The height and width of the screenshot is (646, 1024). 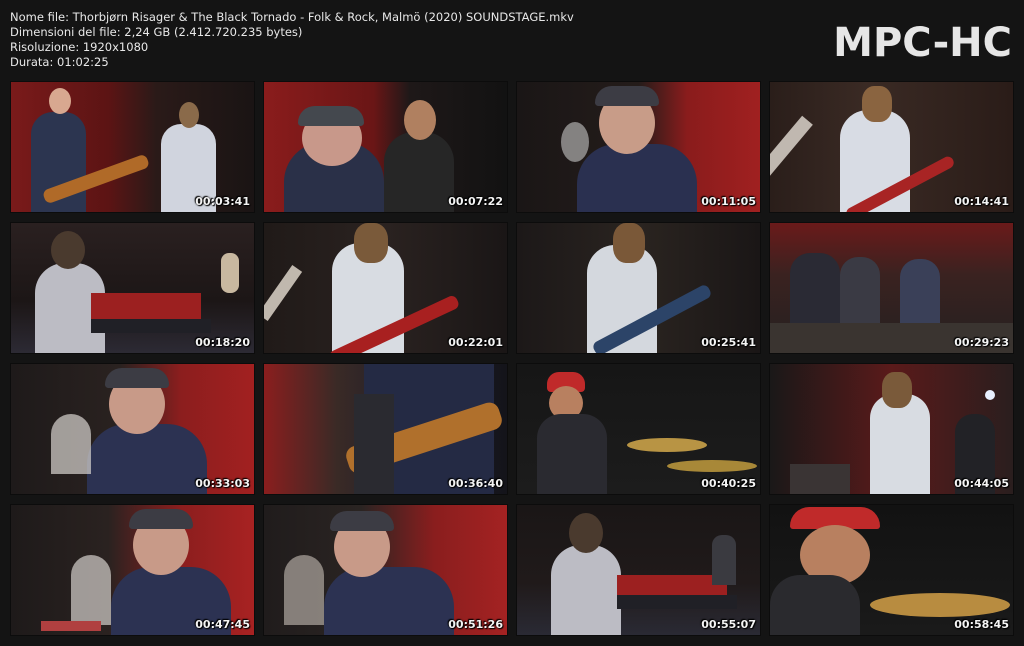 I want to click on thumbnail: 00:29:23, so click(x=891, y=288).